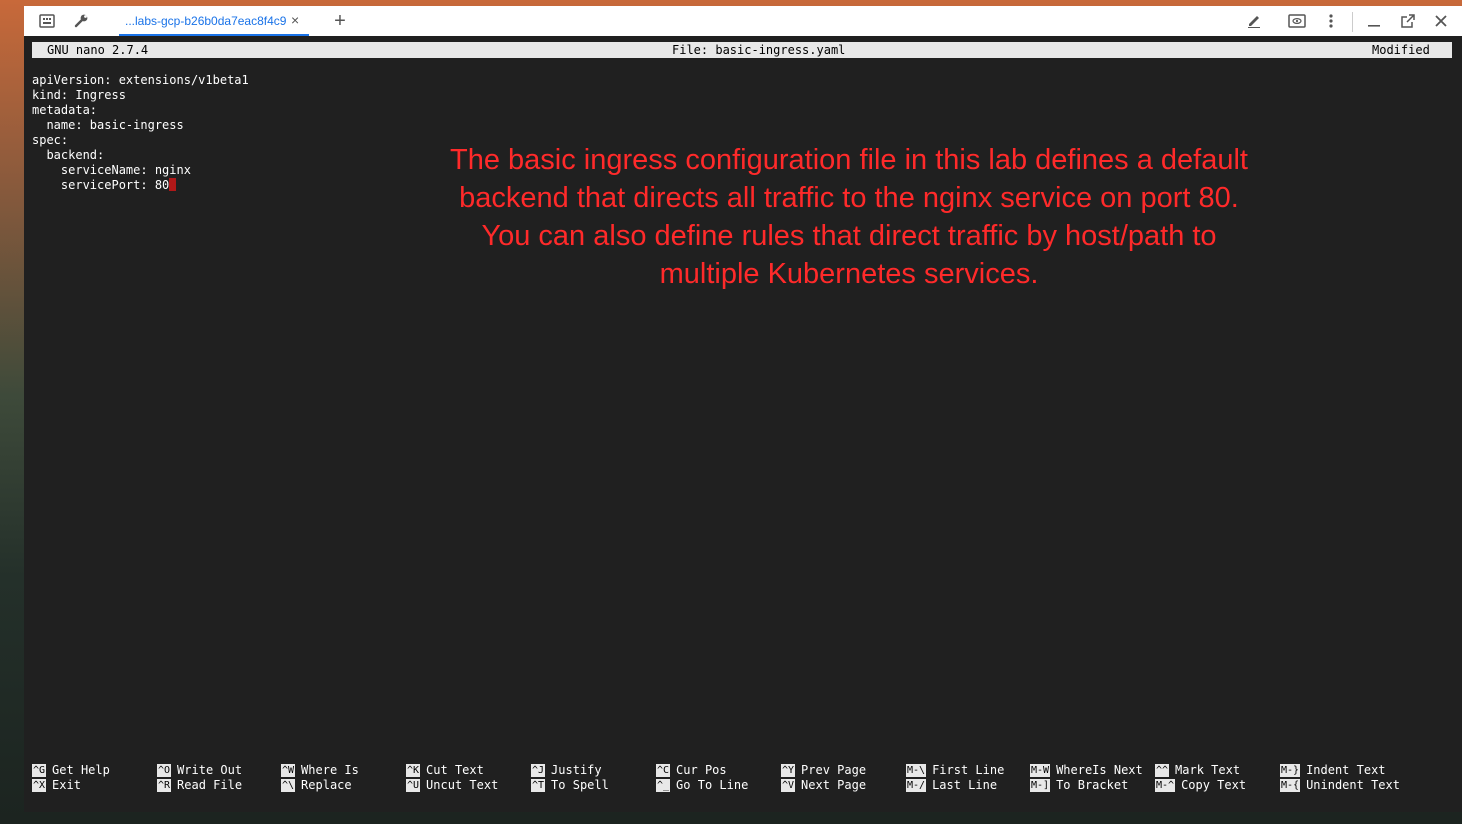  I want to click on shortcut-to-bracket: M-] To Bracket, so click(1079, 785).